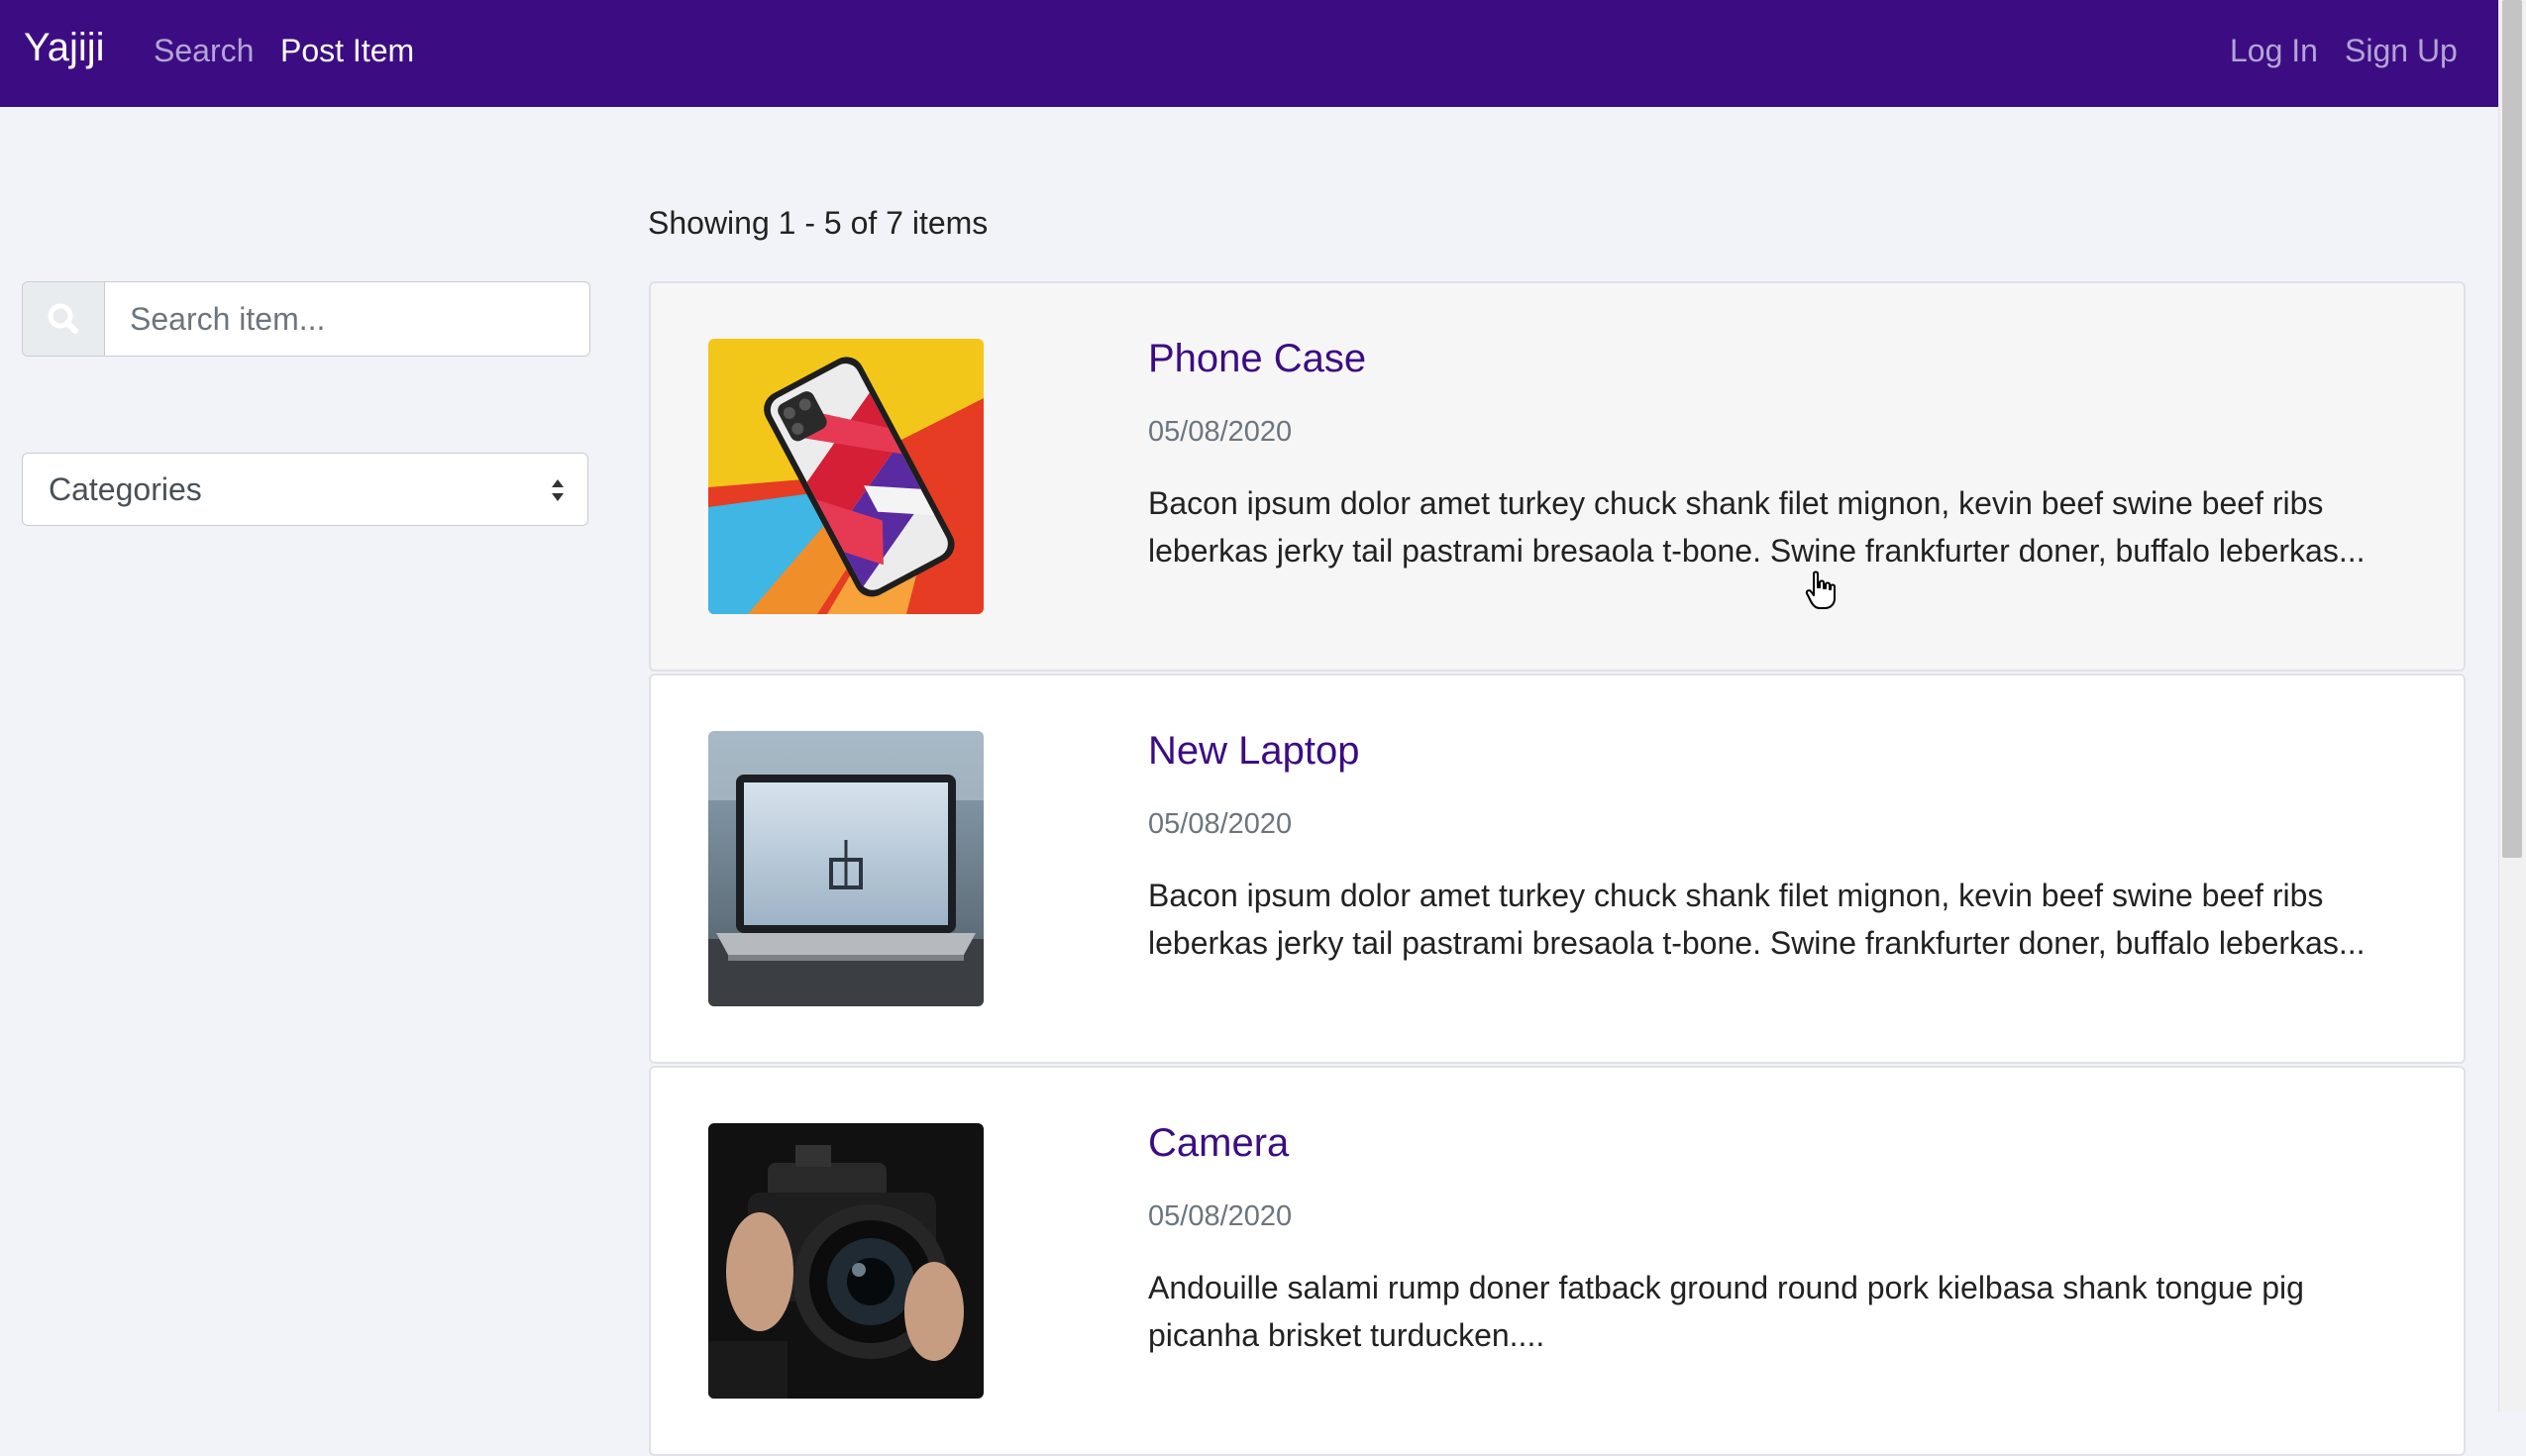 This screenshot has height=1456, width=2526. What do you see at coordinates (810, 223) in the screenshot?
I see `results-range: 1 - 5` at bounding box center [810, 223].